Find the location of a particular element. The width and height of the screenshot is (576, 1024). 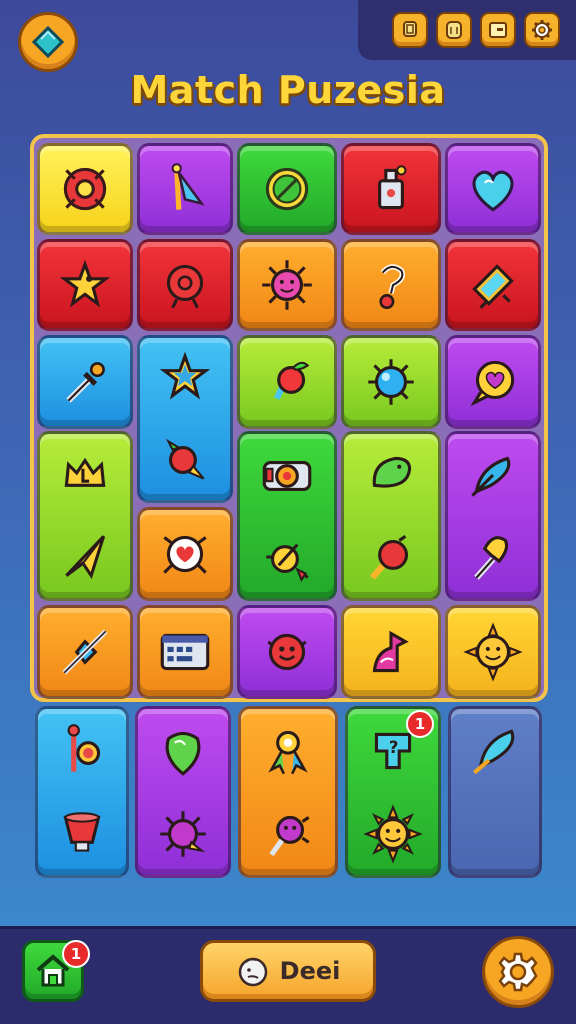

crown-badge-icon is located at coordinates (85, 472).